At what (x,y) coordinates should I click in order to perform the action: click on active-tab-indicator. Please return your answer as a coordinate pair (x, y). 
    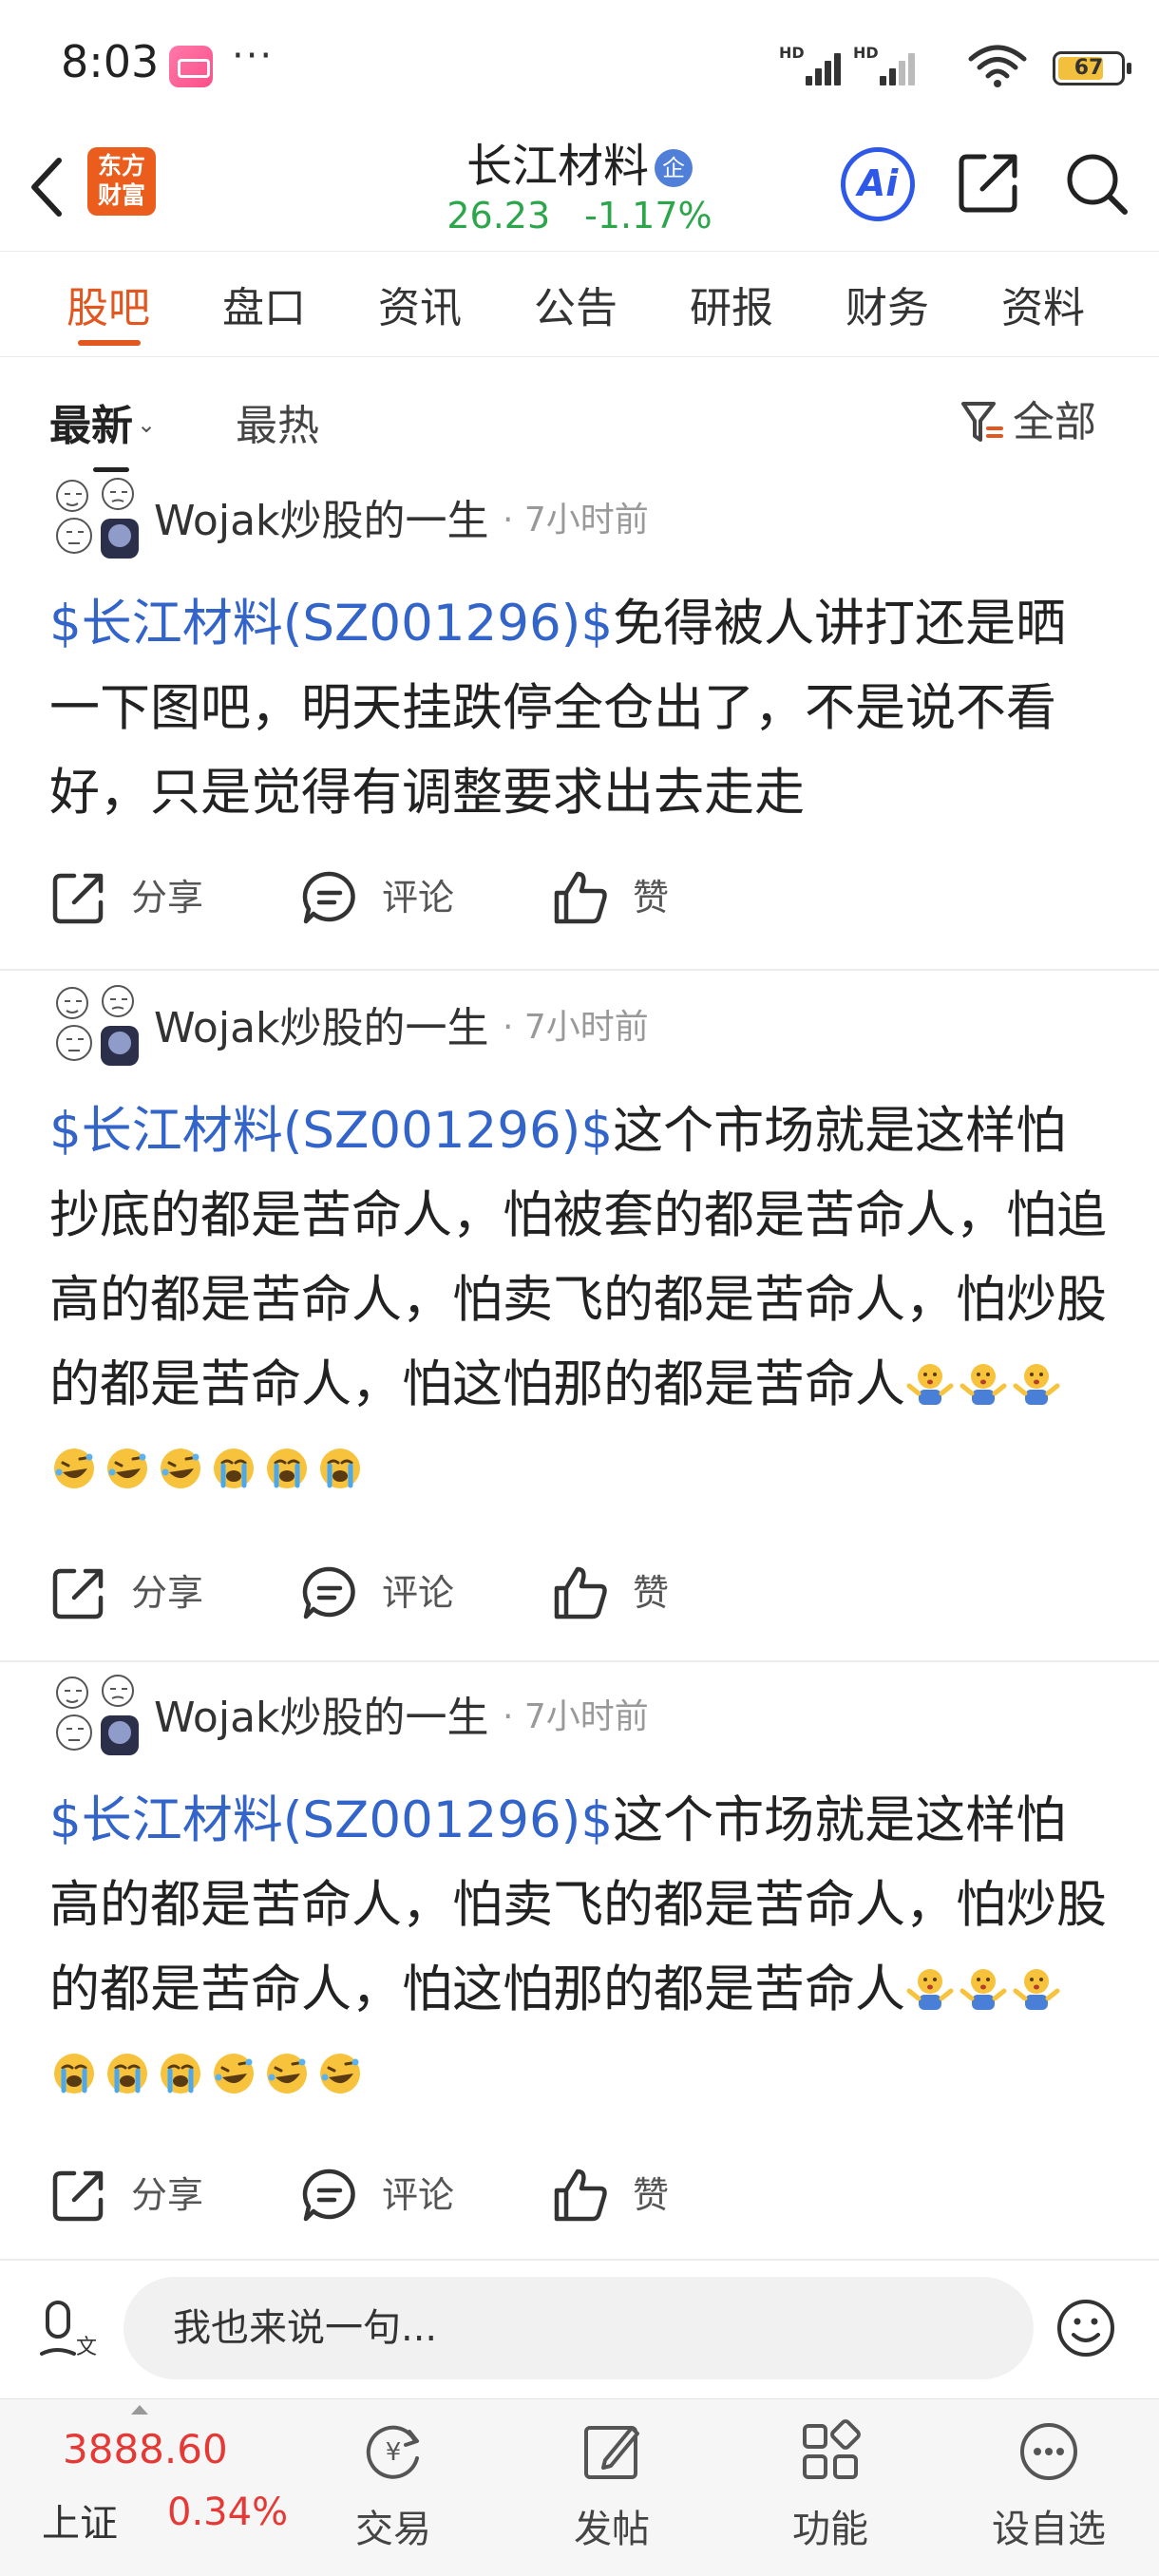
    Looking at the image, I should click on (109, 343).